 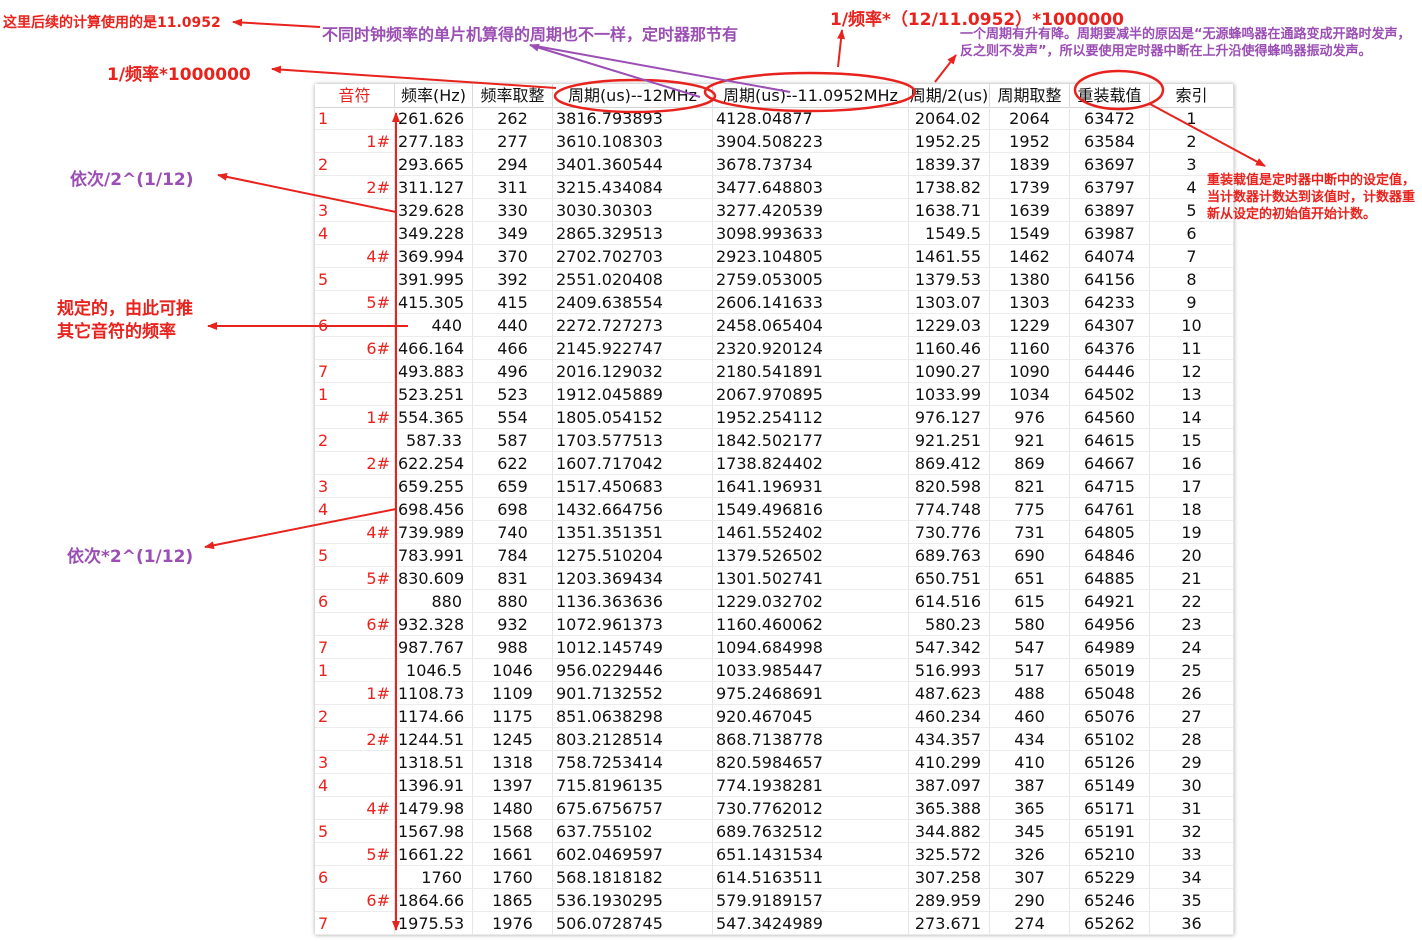 I want to click on cell-period-12mhz: 1012.145749, so click(x=633, y=647).